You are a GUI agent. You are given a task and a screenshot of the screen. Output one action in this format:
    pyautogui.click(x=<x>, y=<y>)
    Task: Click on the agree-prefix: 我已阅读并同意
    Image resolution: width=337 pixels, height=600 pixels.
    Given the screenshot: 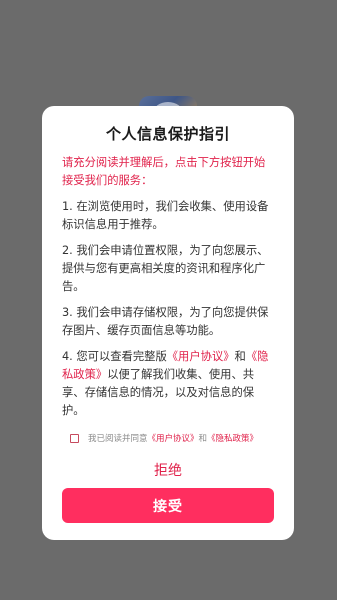 What is the action you would take?
    pyautogui.click(x=118, y=439)
    